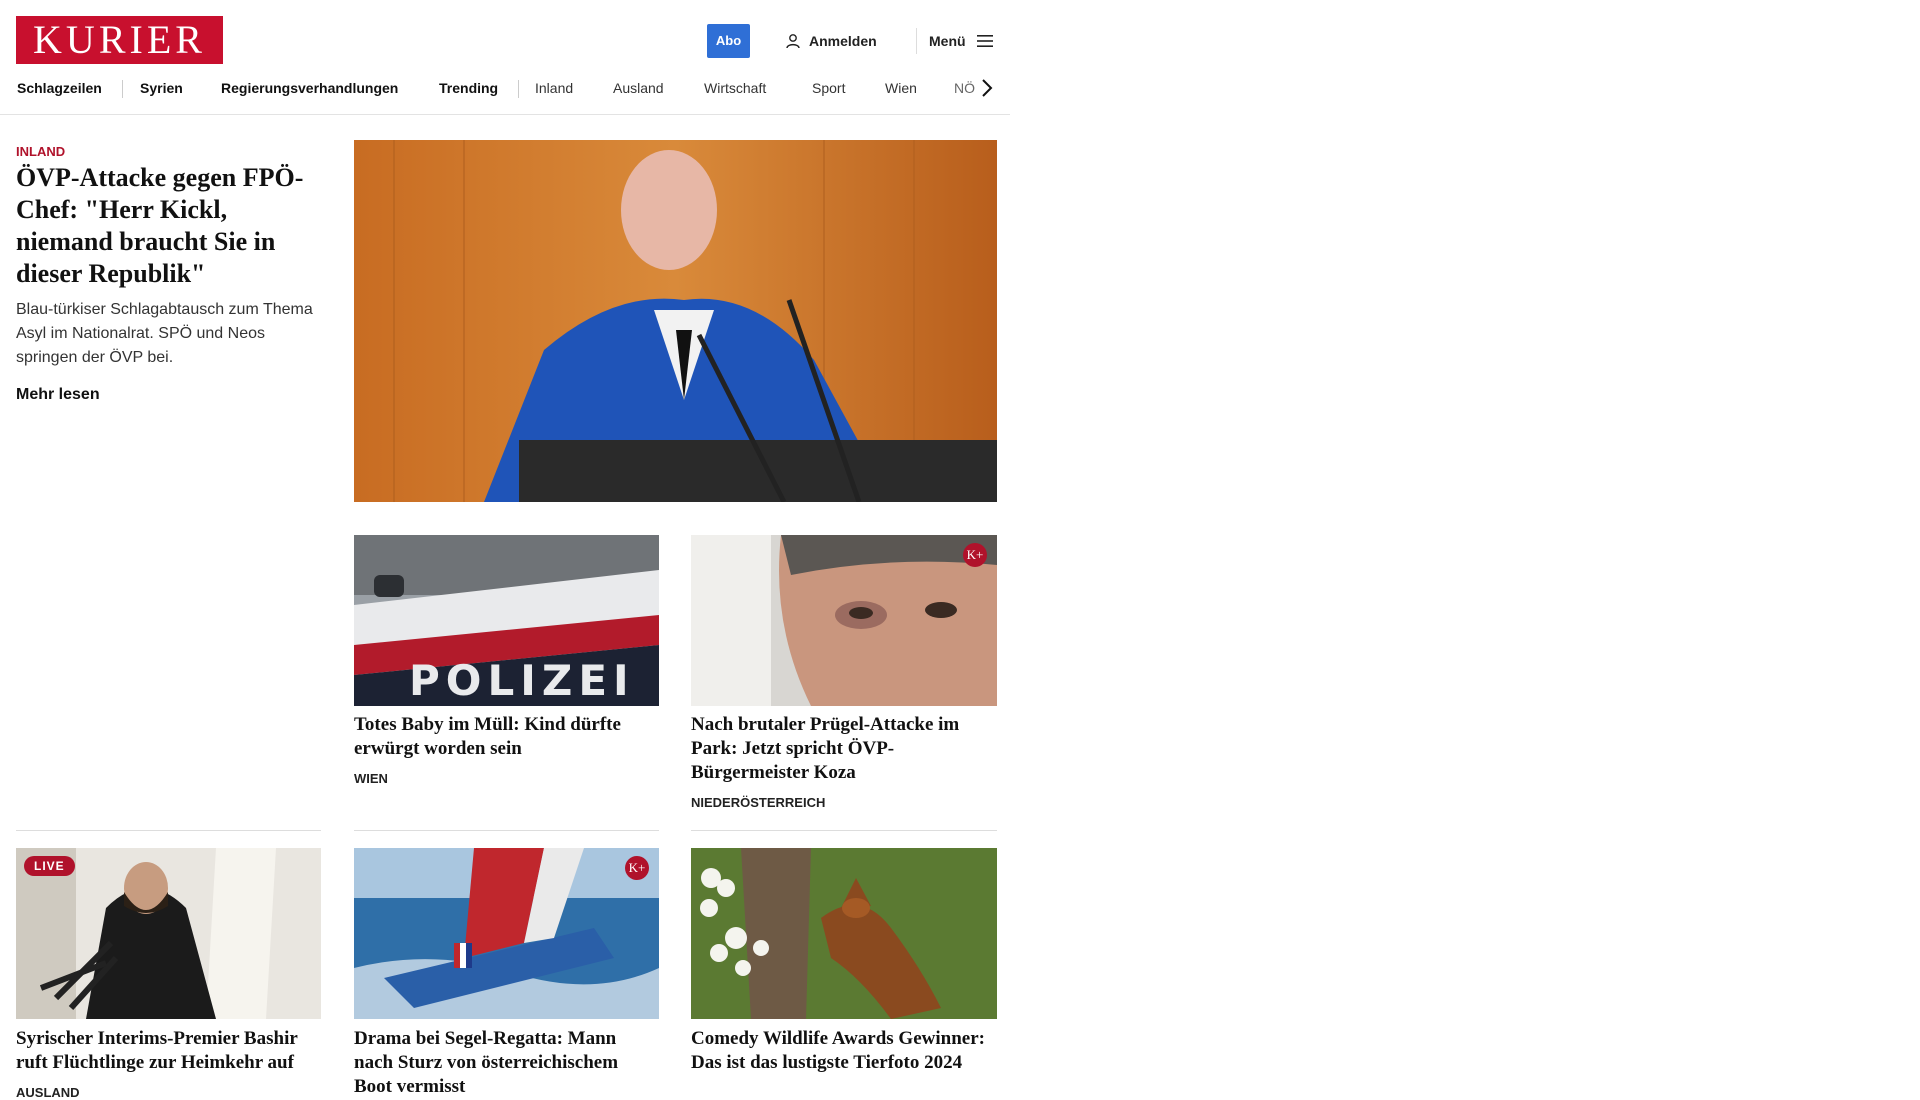  What do you see at coordinates (844, 620) in the screenshot?
I see `card-image-face: K+` at bounding box center [844, 620].